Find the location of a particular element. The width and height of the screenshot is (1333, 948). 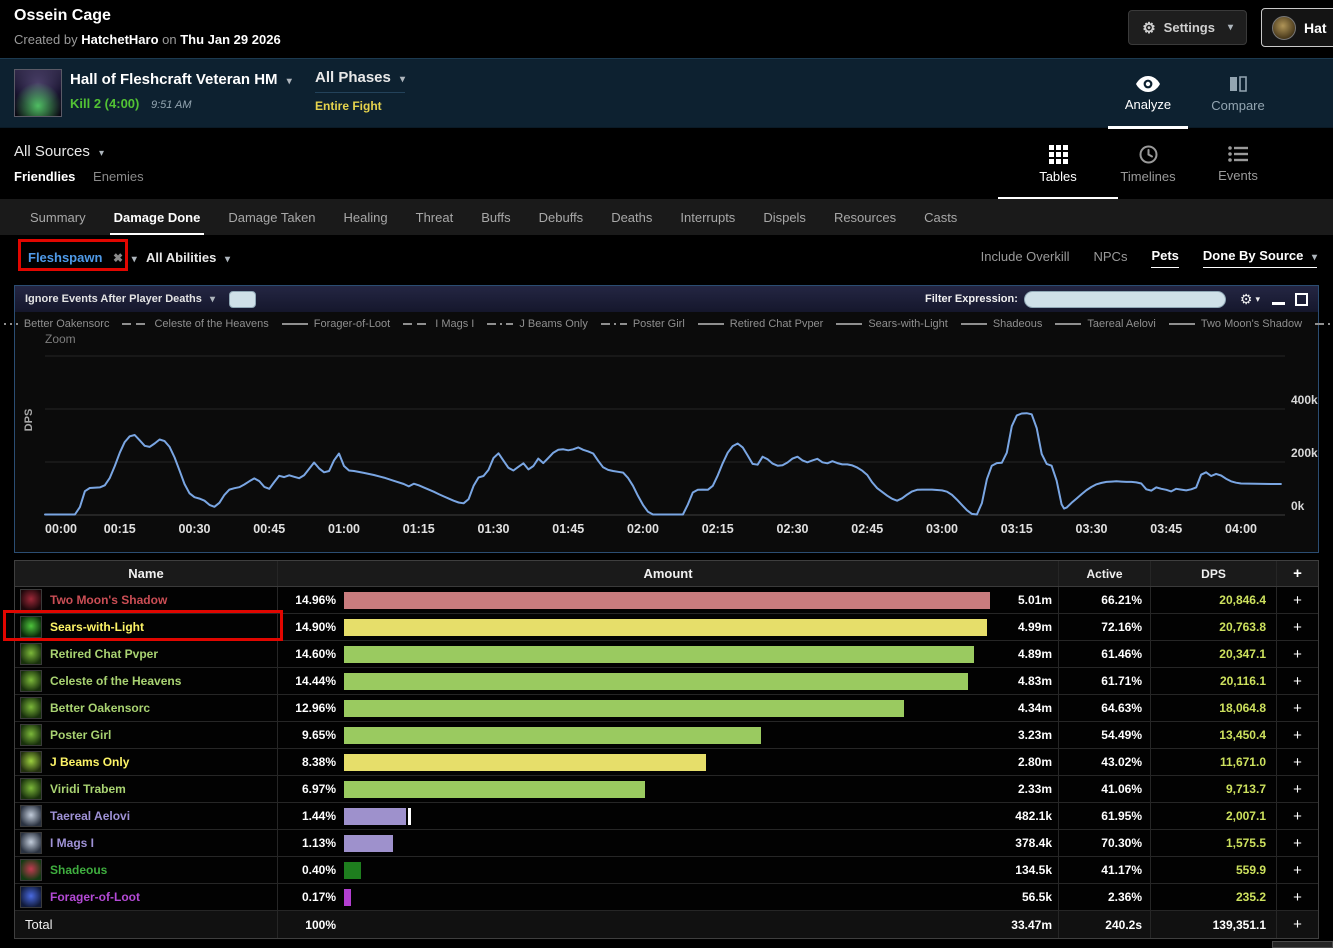

amount-bar-track is located at coordinates (667, 870).